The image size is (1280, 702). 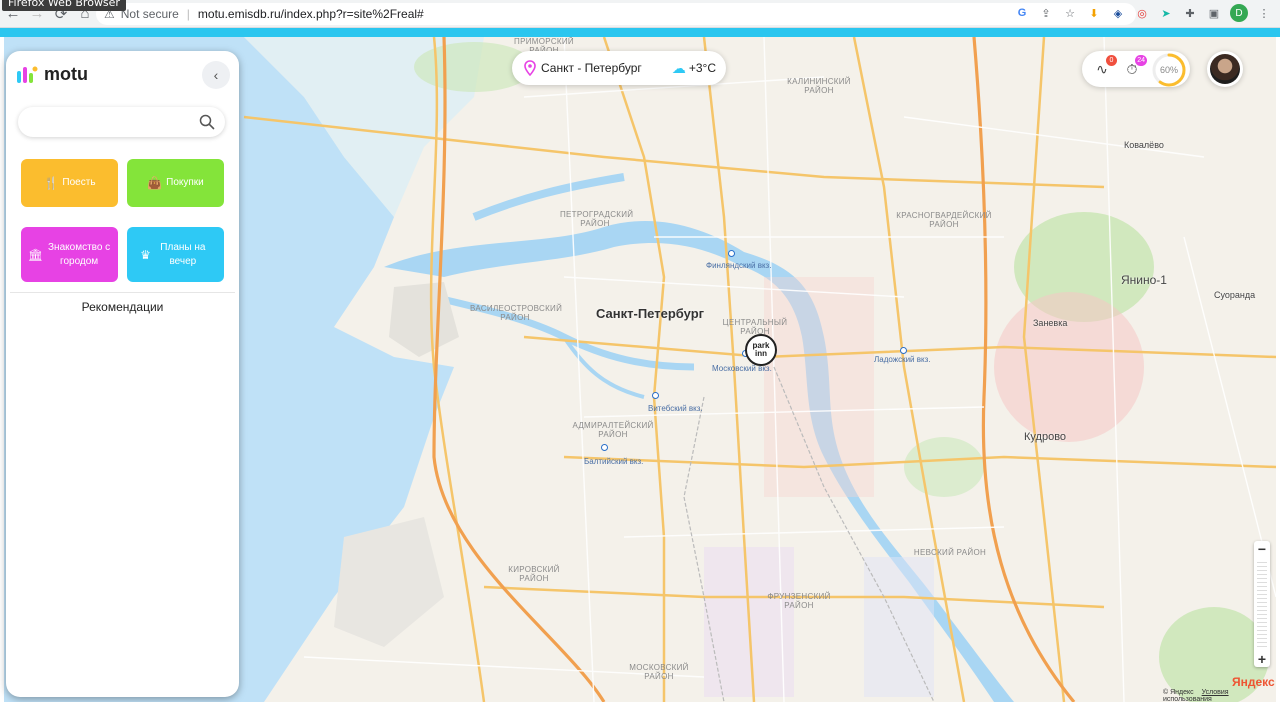 I want to click on zoom-control: − +, so click(x=1262, y=604).